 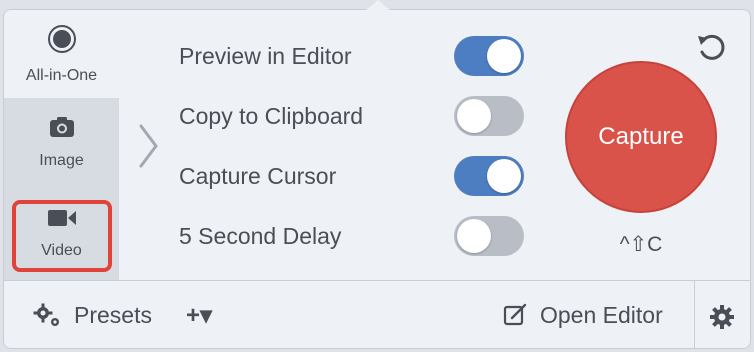 I want to click on option-label: Capture Cursor, so click(x=258, y=175).